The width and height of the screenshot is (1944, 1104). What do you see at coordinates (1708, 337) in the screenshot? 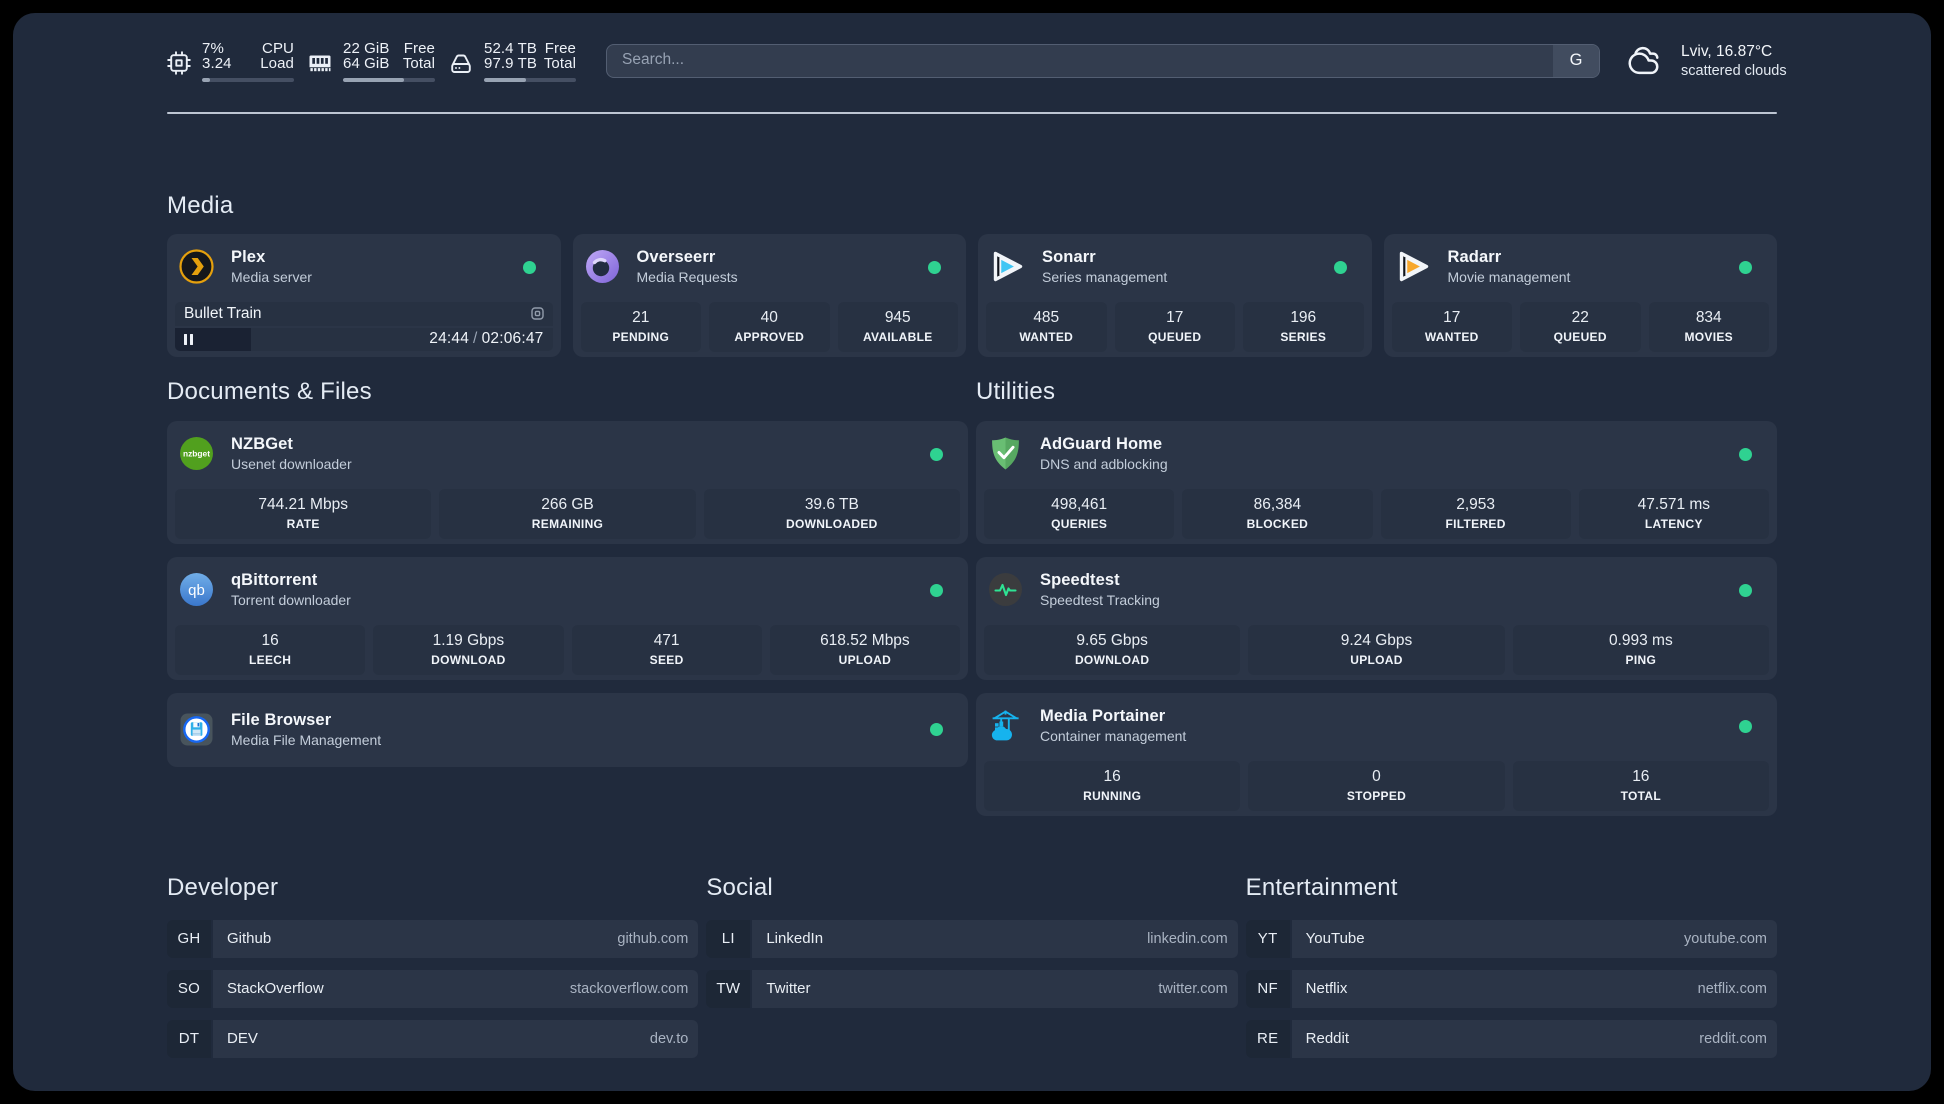
I see `stat-label: MOVIES` at bounding box center [1708, 337].